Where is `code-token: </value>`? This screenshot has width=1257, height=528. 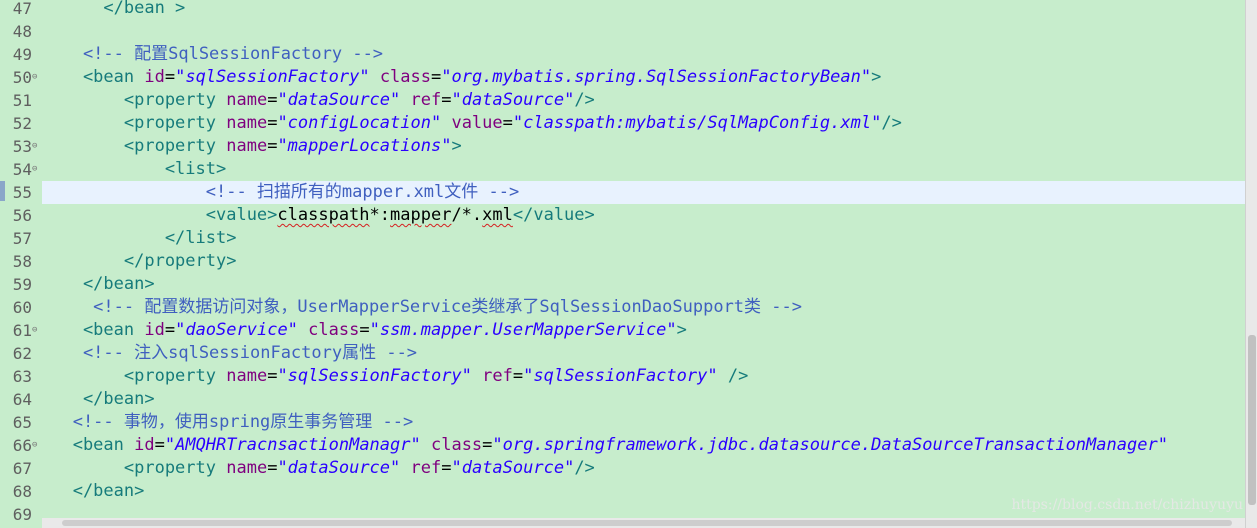
code-token: </value> is located at coordinates (553, 215).